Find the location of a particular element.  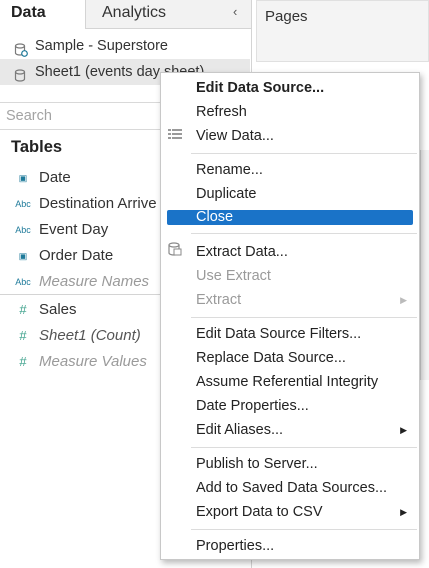

field-label: Sheet1 (Count) is located at coordinates (90, 335).